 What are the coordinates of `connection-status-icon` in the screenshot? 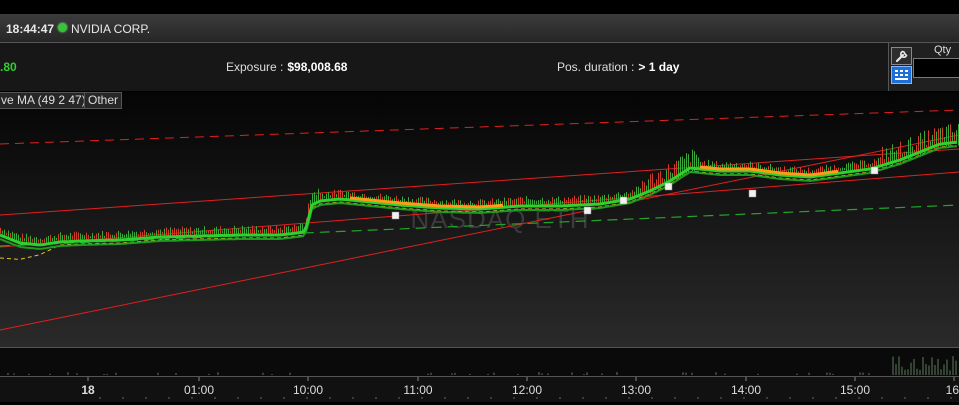 It's located at (62, 27).